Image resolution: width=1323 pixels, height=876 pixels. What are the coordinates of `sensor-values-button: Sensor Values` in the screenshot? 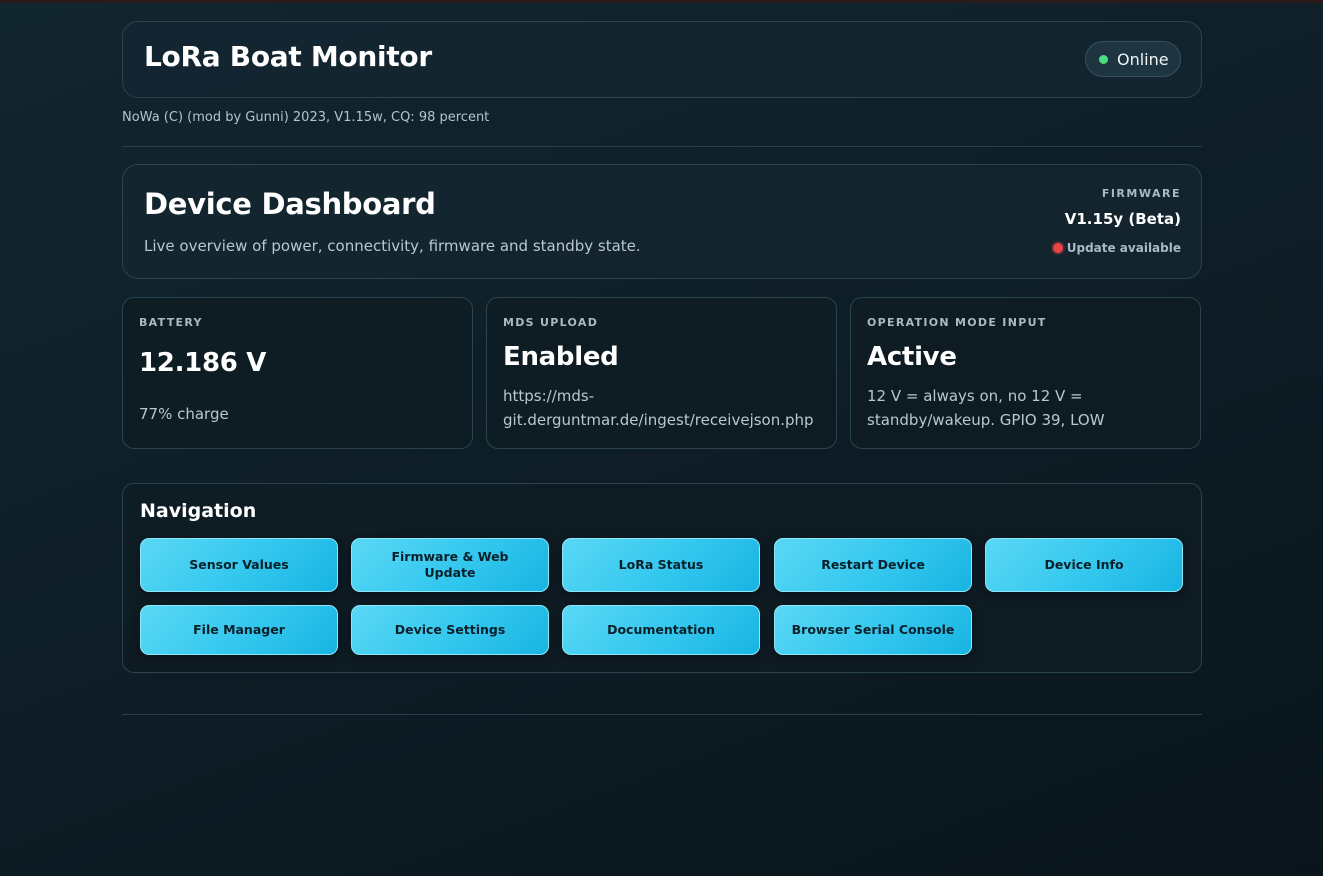 It's located at (239, 565).